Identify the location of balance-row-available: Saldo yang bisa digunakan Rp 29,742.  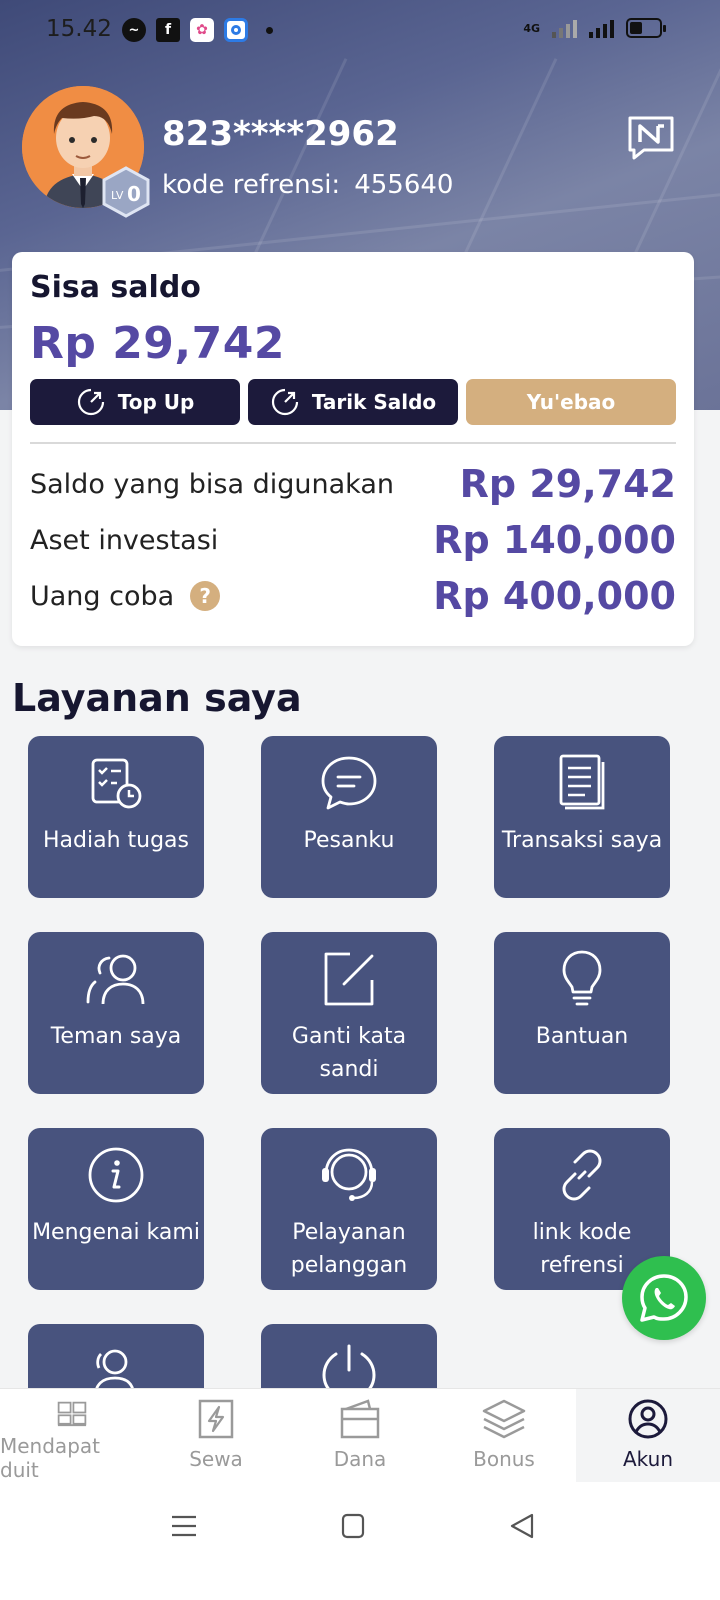
(353, 484).